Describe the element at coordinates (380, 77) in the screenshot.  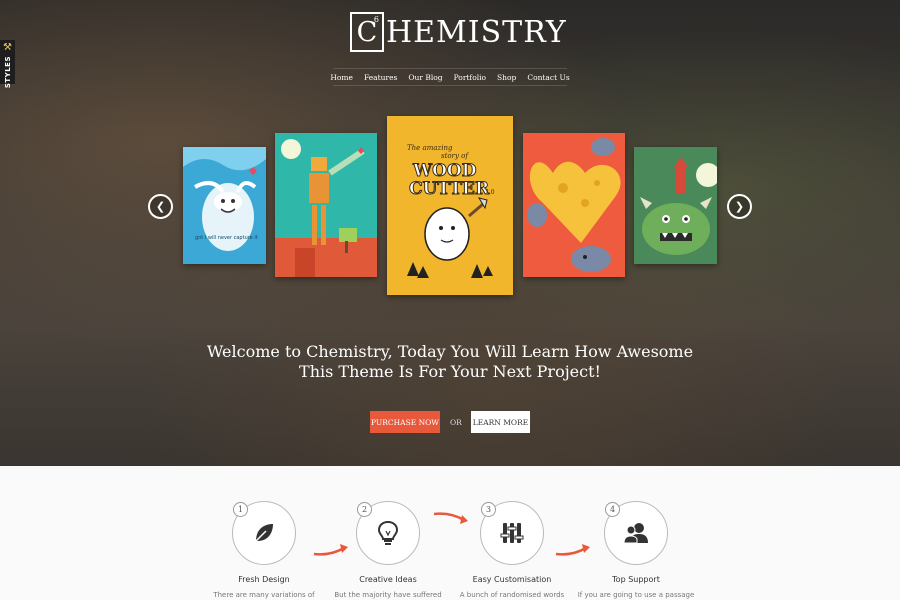
I see `nav-features: Features` at that location.